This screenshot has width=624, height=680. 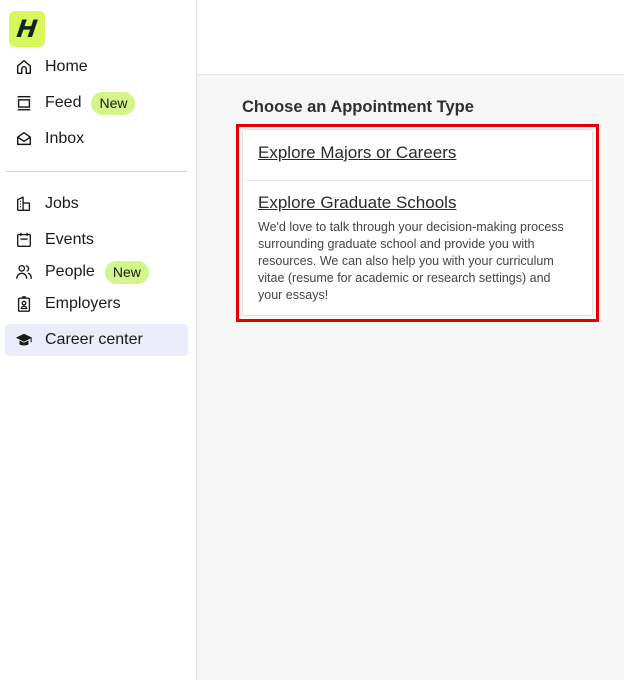 What do you see at coordinates (24, 67) in the screenshot?
I see `home-icon` at bounding box center [24, 67].